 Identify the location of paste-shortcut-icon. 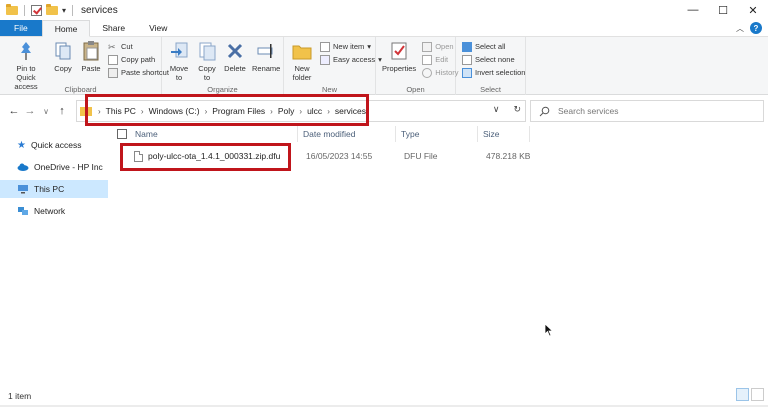
(113, 72).